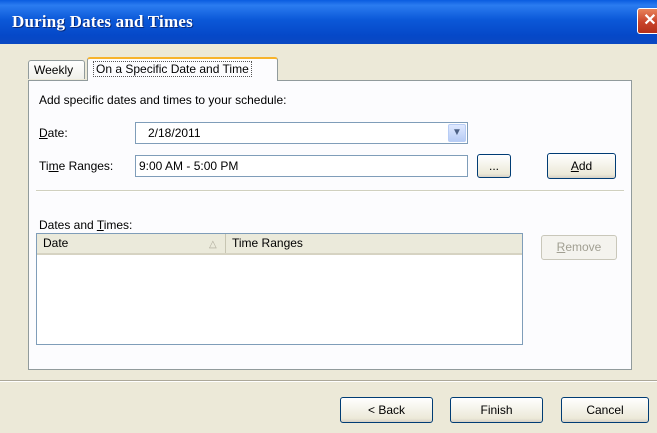 The height and width of the screenshot is (433, 657). What do you see at coordinates (579, 247) in the screenshot?
I see `remove-button: Remove` at bounding box center [579, 247].